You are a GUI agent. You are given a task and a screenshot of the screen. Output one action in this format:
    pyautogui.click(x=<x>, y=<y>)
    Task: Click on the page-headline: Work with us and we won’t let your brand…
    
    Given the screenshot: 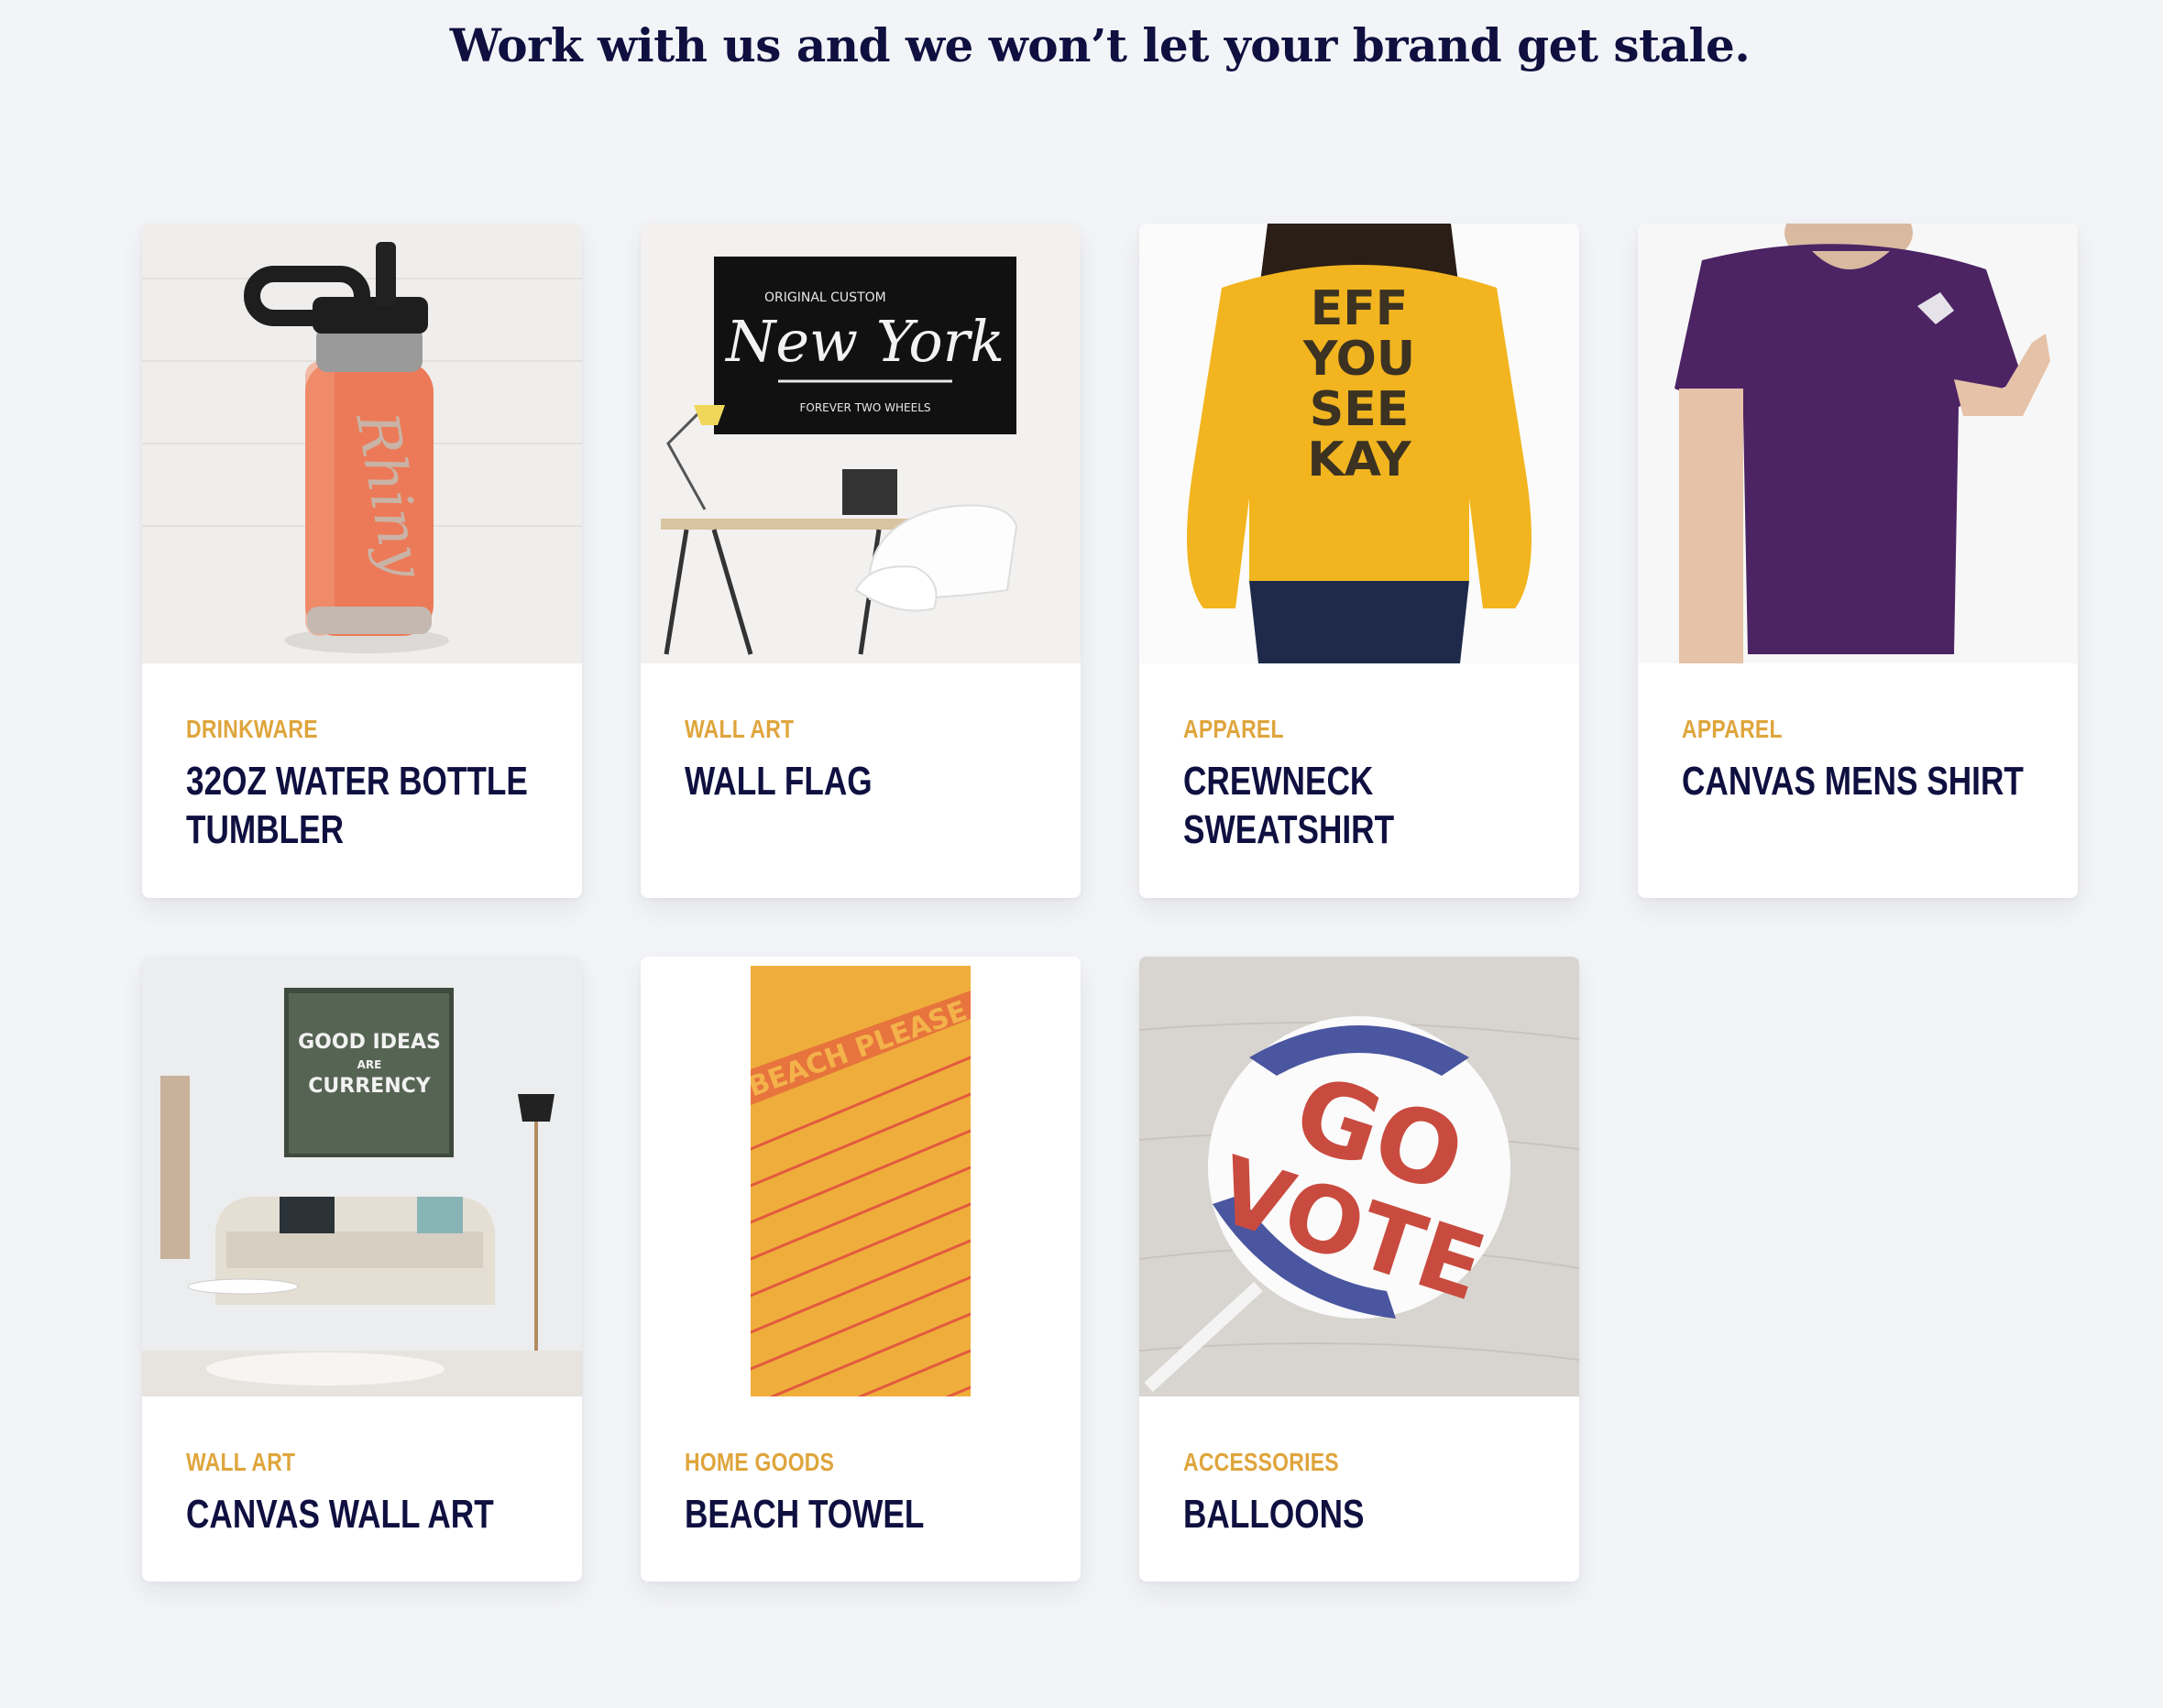 What is the action you would take?
    pyautogui.click(x=1100, y=45)
    